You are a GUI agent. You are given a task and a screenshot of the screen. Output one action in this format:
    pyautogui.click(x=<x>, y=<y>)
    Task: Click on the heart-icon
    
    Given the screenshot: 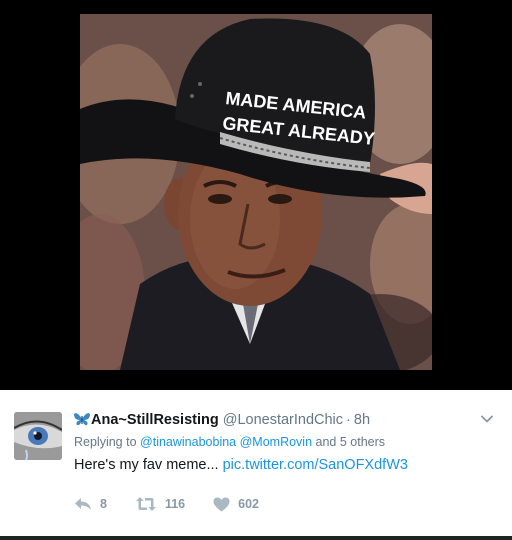 What is the action you would take?
    pyautogui.click(x=221, y=504)
    